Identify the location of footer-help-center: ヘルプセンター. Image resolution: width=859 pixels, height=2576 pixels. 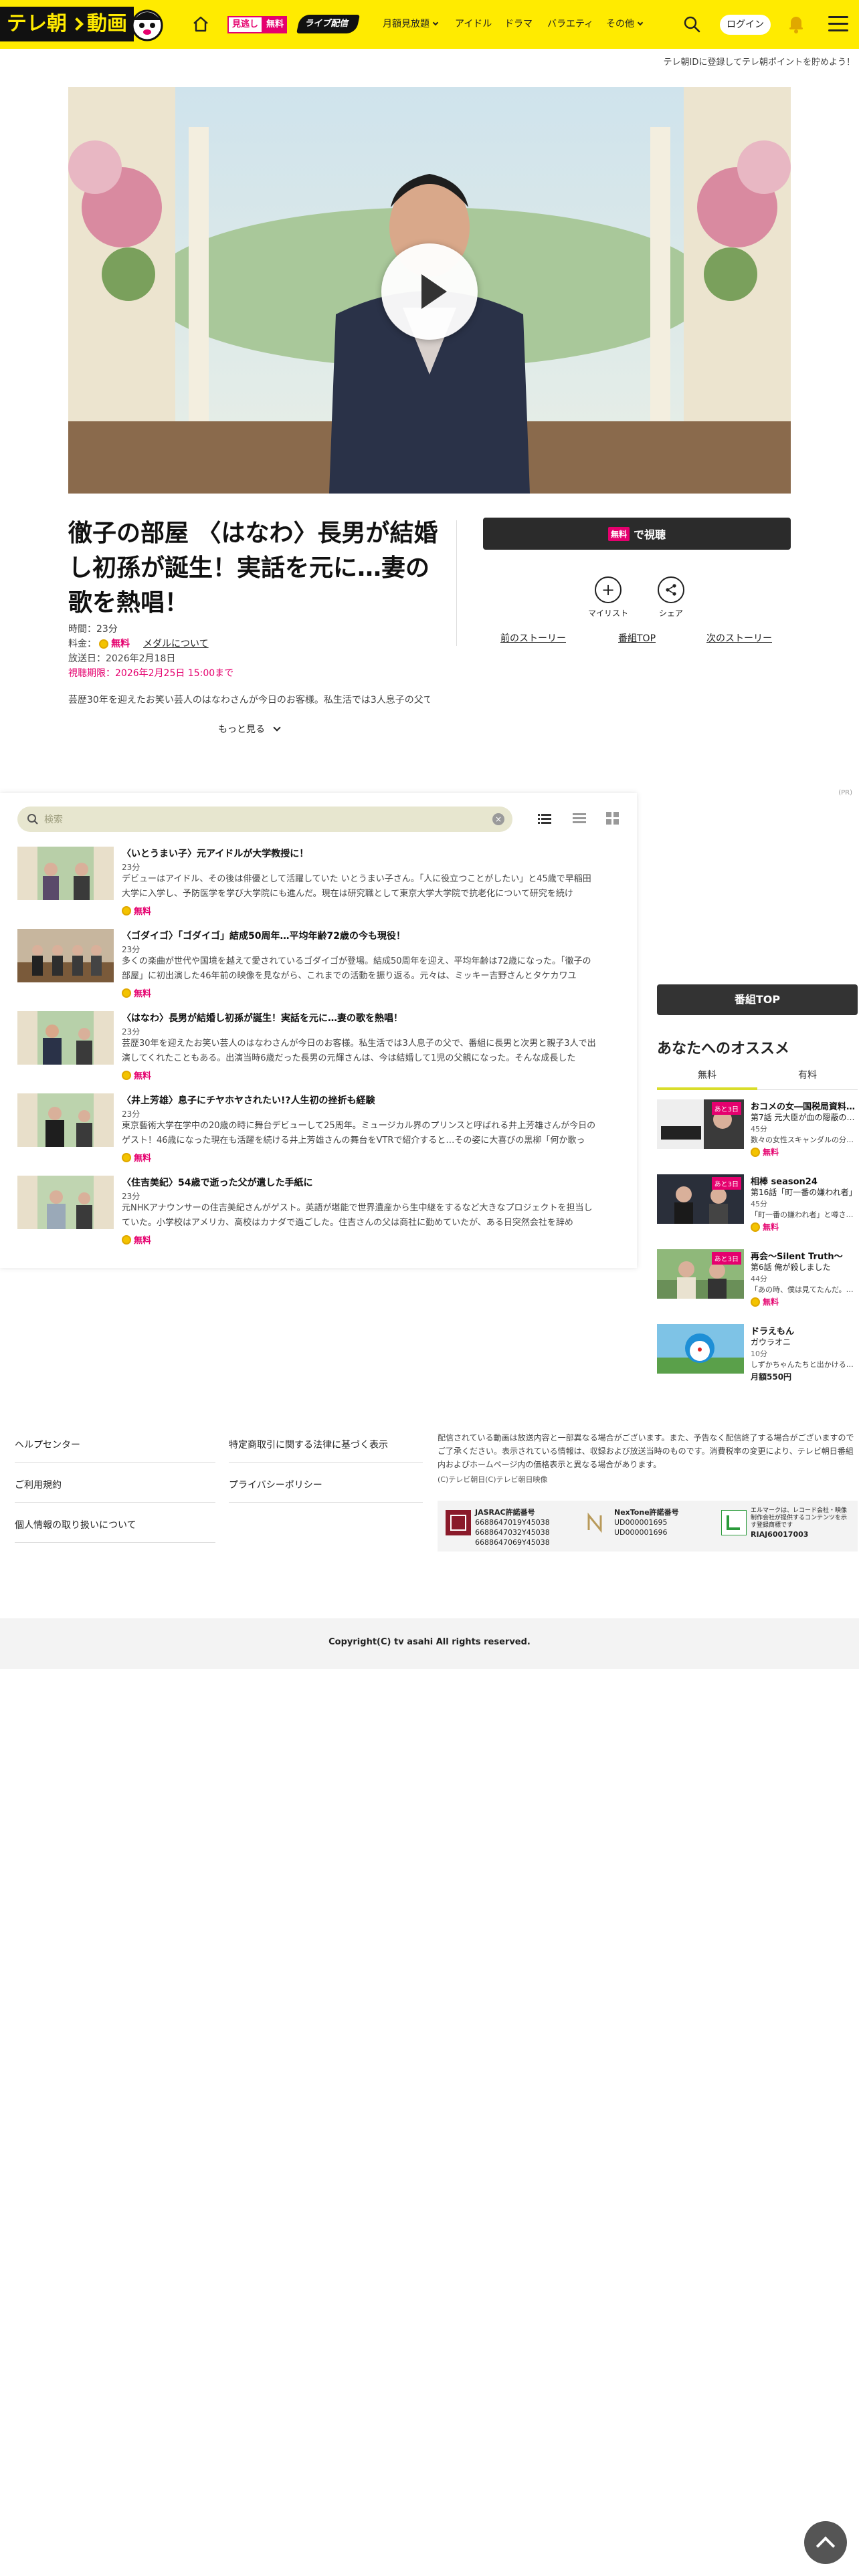
(48, 1445).